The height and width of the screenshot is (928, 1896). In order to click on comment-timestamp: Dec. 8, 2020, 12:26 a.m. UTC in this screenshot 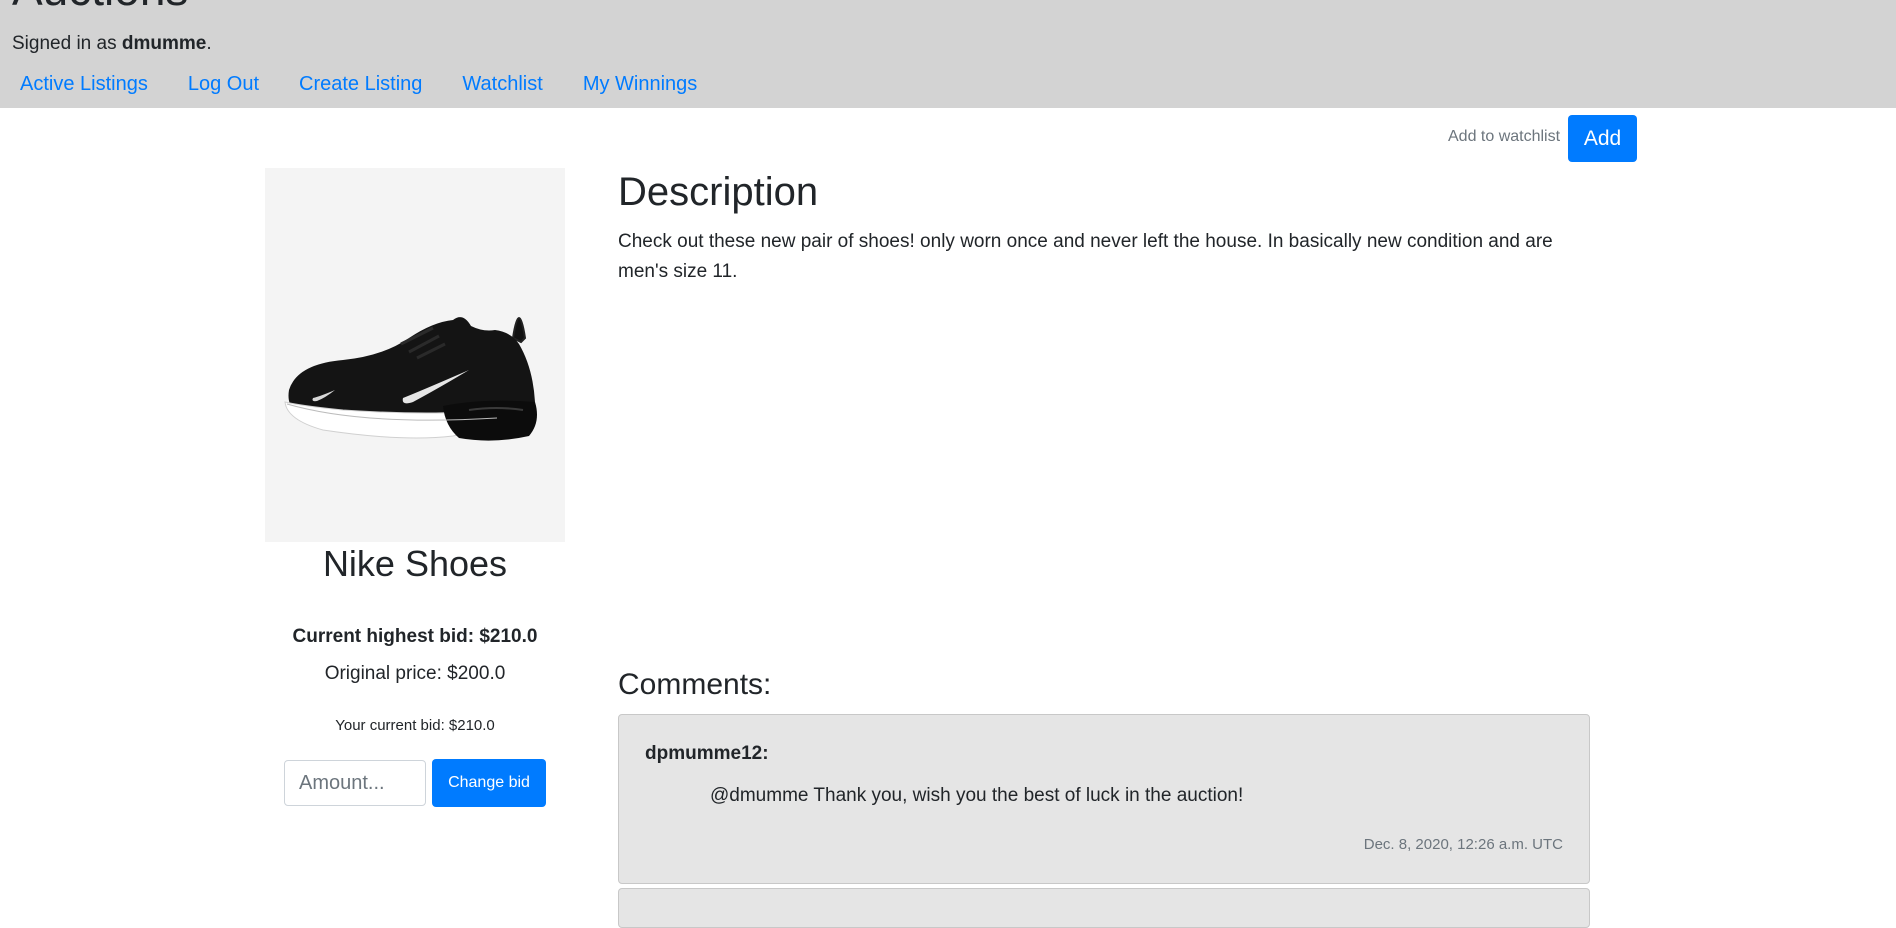, I will do `click(1463, 844)`.